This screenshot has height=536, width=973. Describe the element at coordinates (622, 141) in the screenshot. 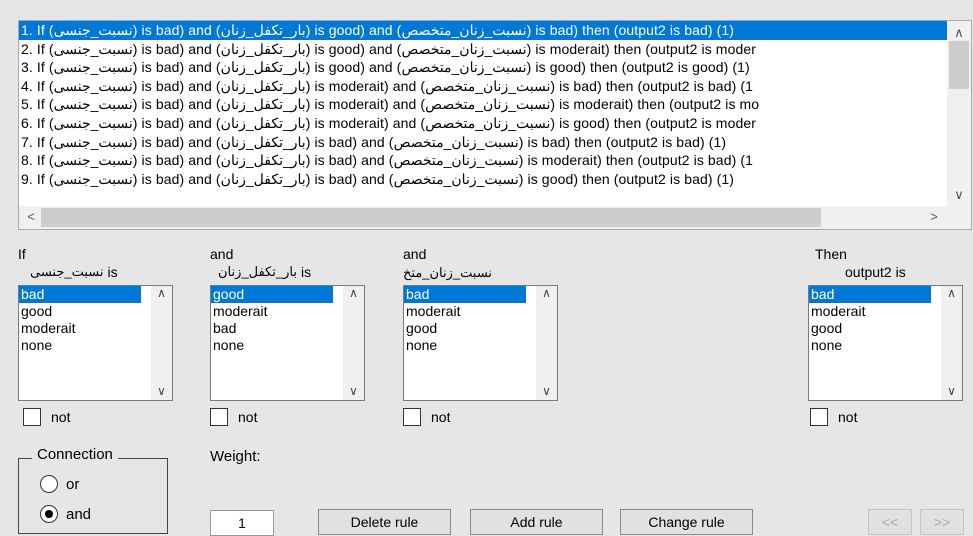

I see `rule-text: ) is bad) then (output2 is bad) (1)` at that location.